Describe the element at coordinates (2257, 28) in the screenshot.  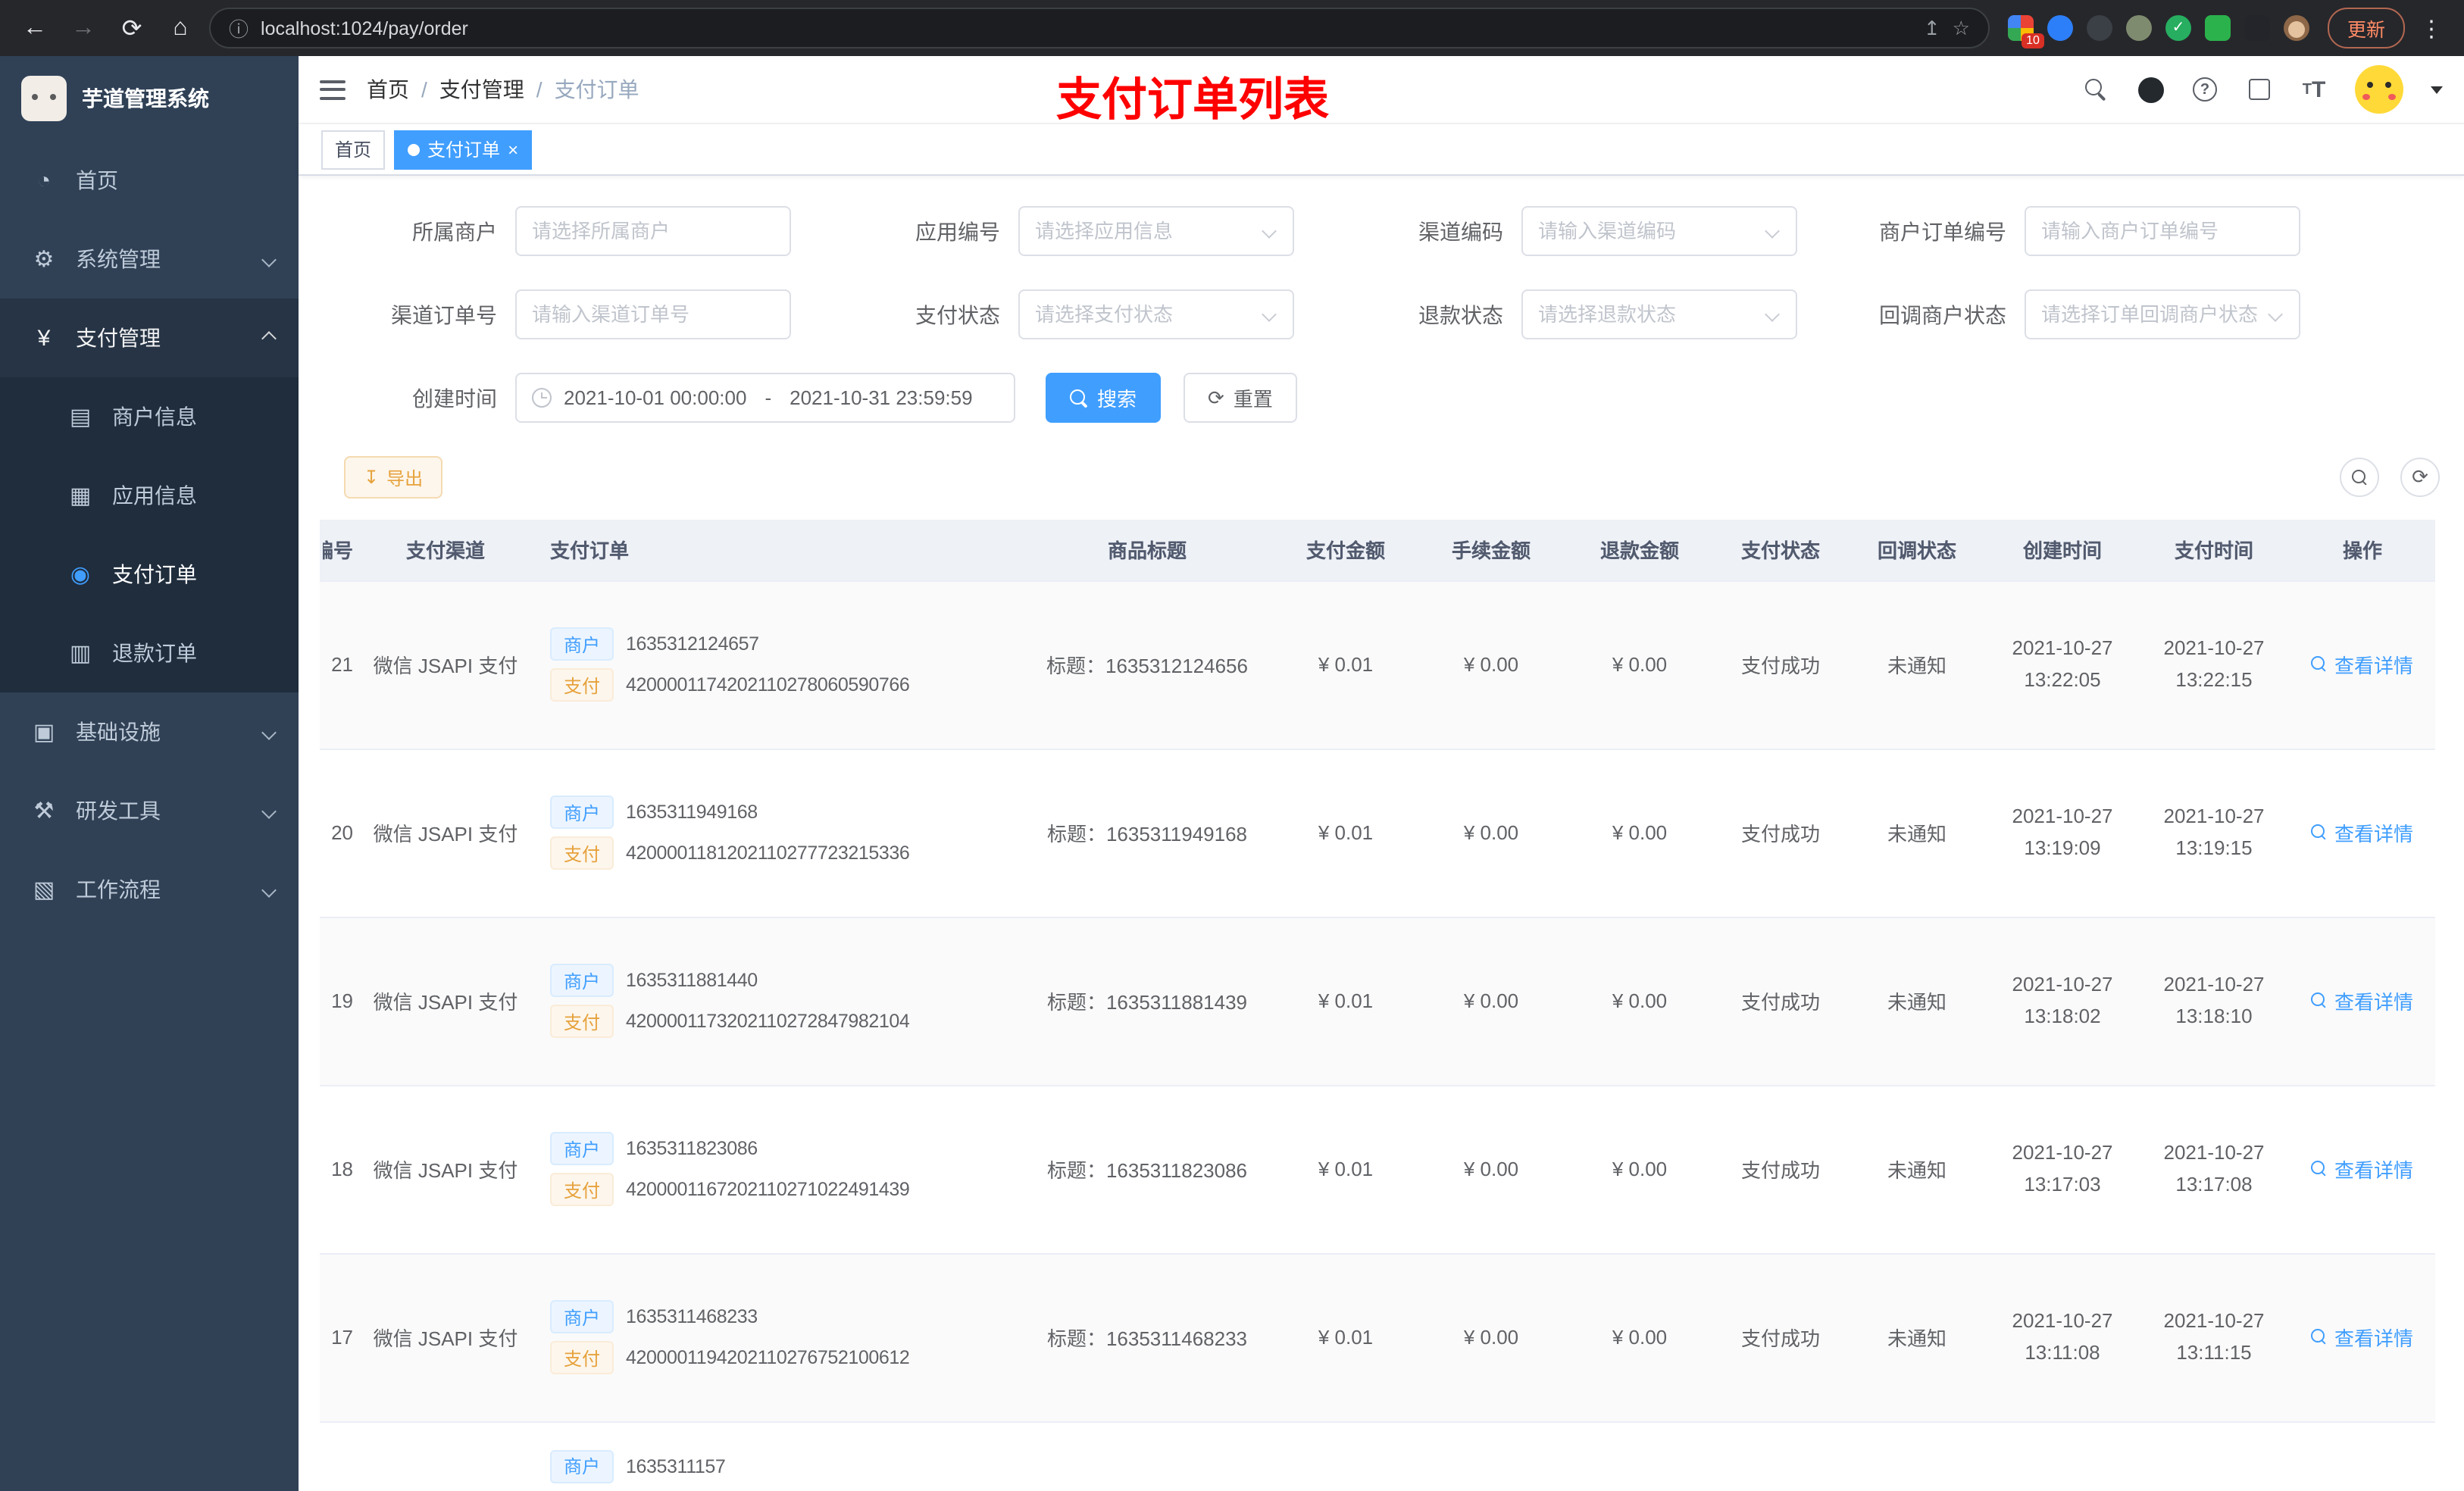
I see `extension-pin-icon` at that location.